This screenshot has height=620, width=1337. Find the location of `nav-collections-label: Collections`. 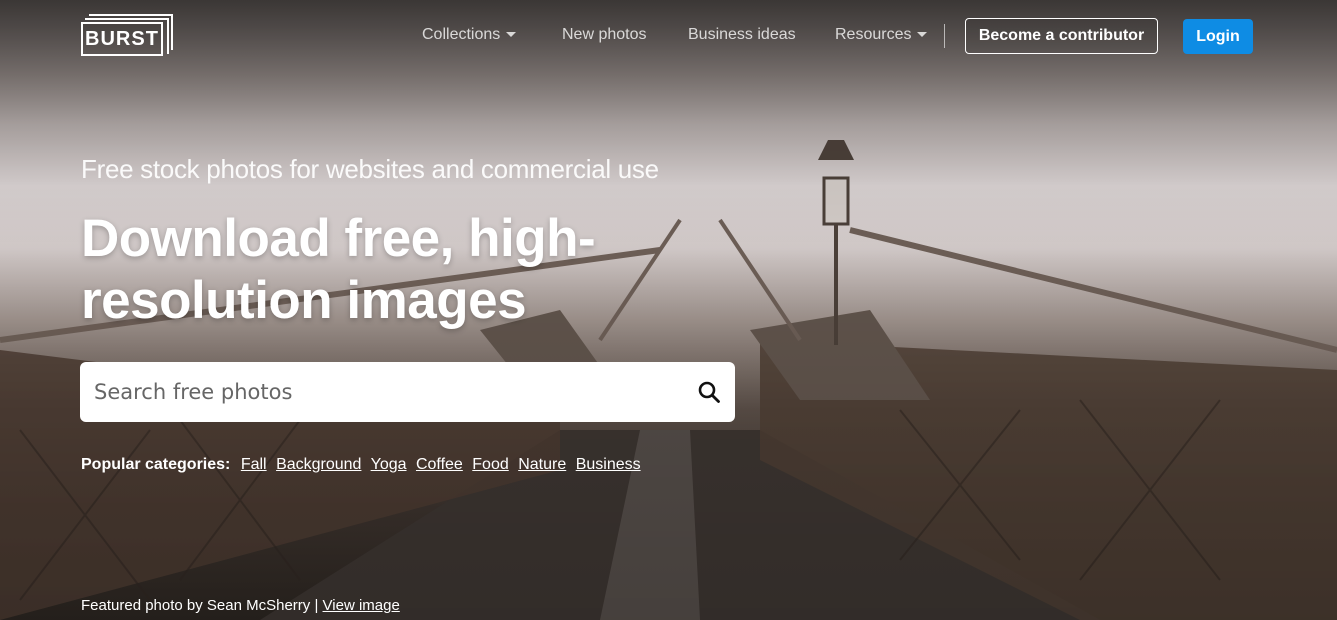

nav-collections-label: Collections is located at coordinates (461, 34).